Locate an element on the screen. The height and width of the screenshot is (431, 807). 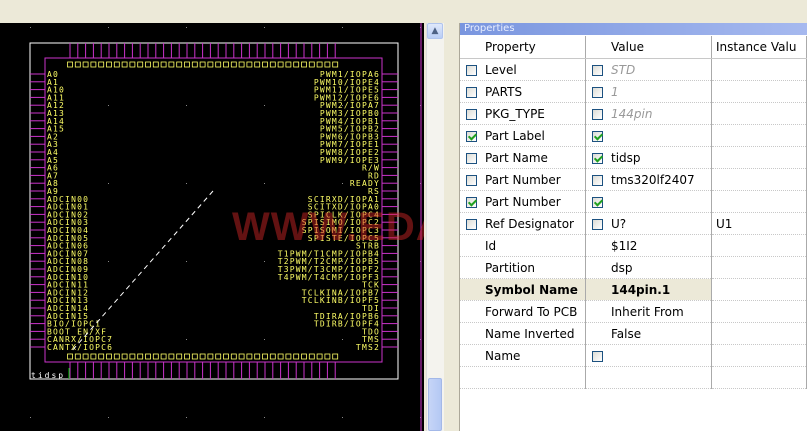
property-row: Part Label is located at coordinates (633, 135).